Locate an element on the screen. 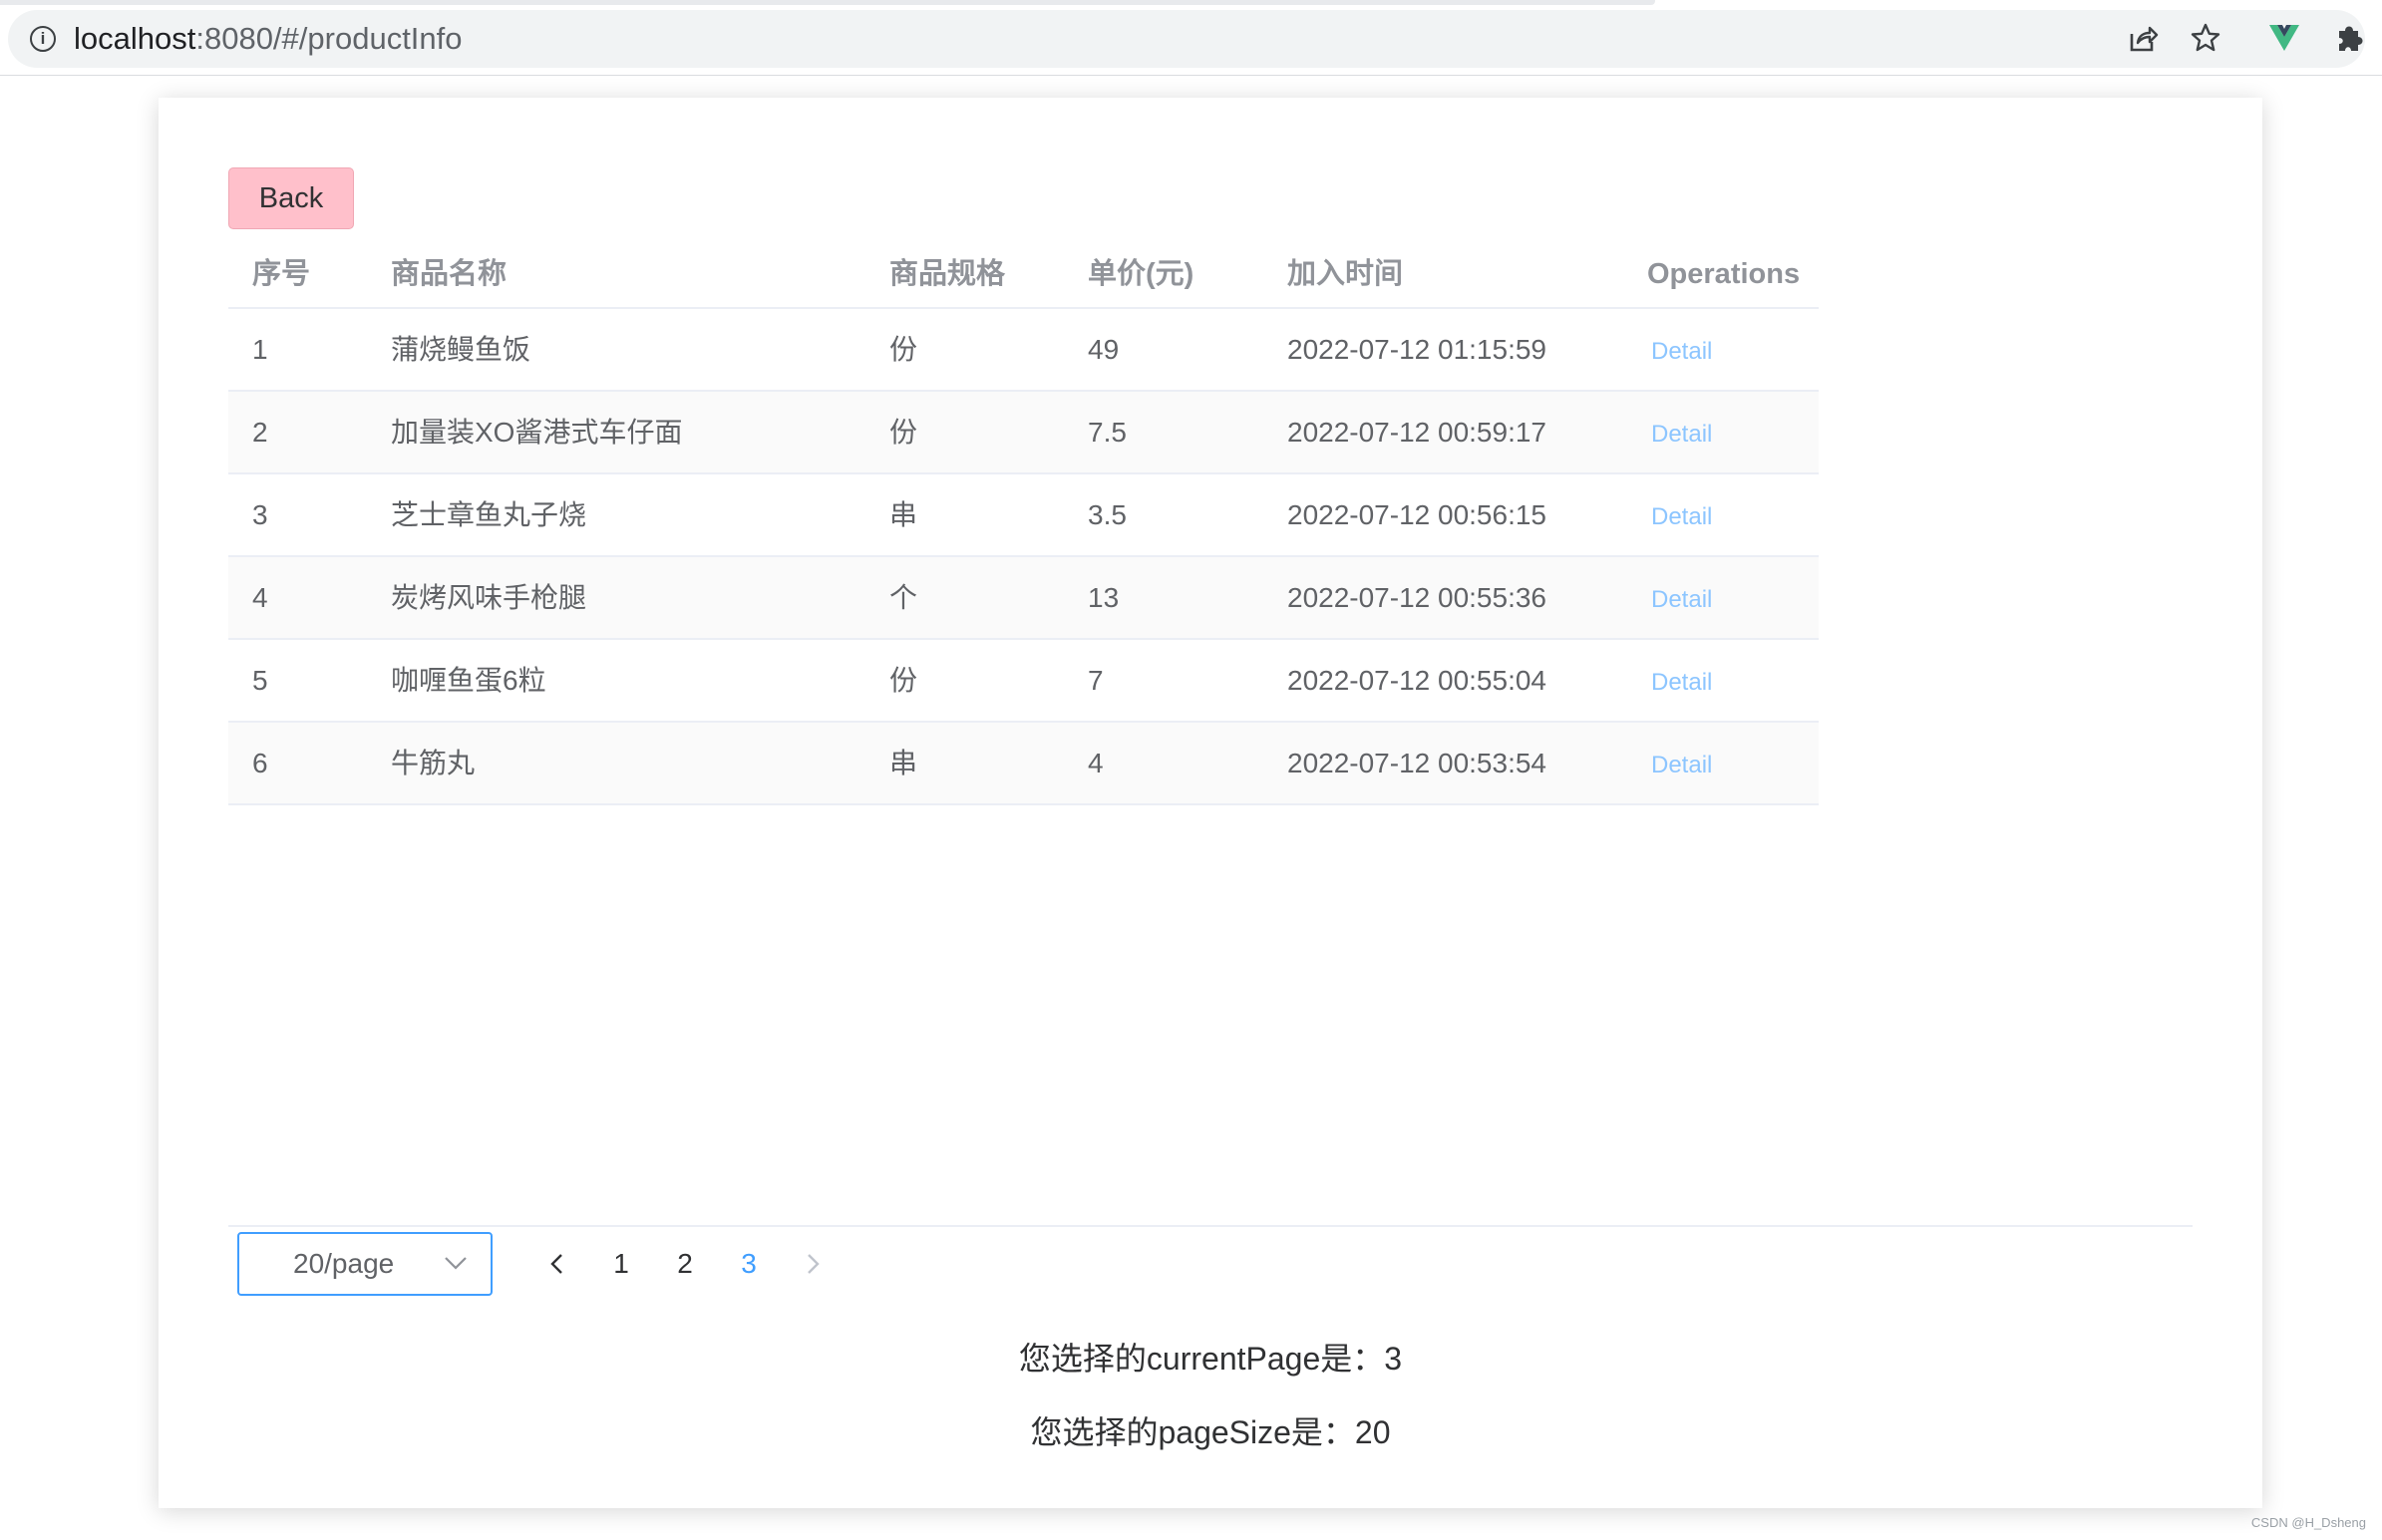  cell-added-time: 2022-07-12 01:15:59 is located at coordinates (1416, 350).